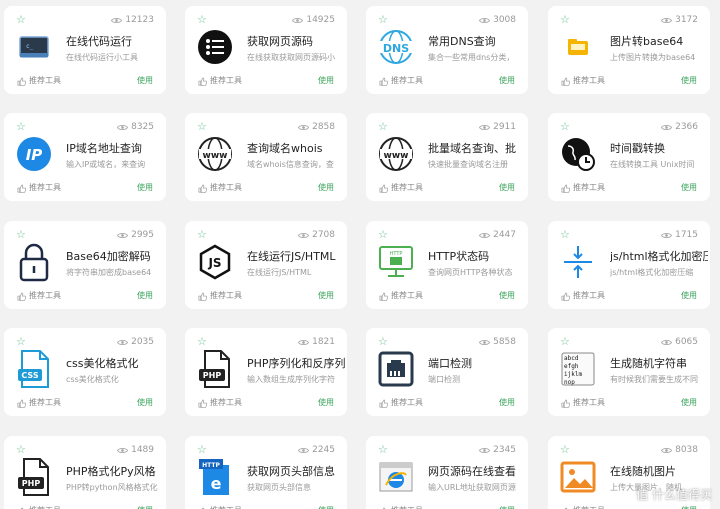 The image size is (720, 509). Describe the element at coordinates (447, 157) in the screenshot. I see `tool-card: ☆ 2911 www 批量域名查询、批 快速批量查询域名注册 推荐工具 使用` at that location.